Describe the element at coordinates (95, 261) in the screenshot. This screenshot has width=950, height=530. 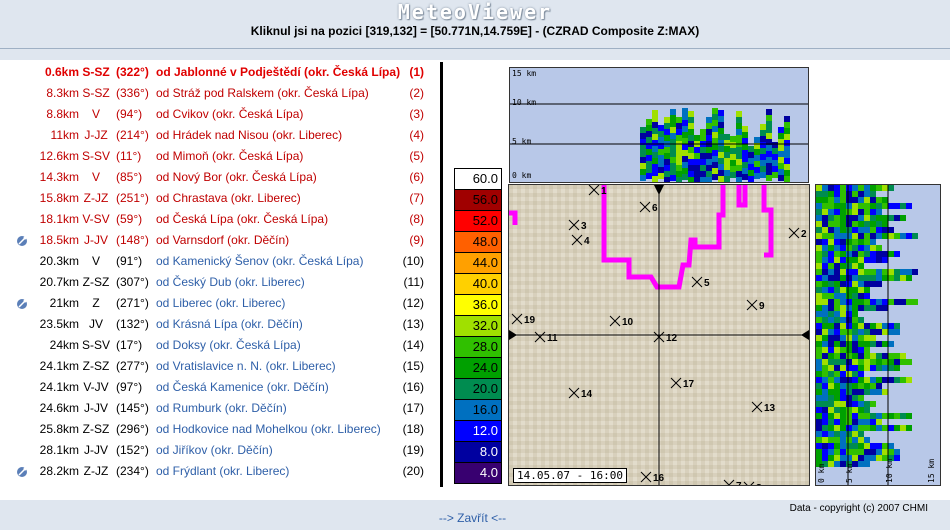
I see `town-direction: V` at that location.